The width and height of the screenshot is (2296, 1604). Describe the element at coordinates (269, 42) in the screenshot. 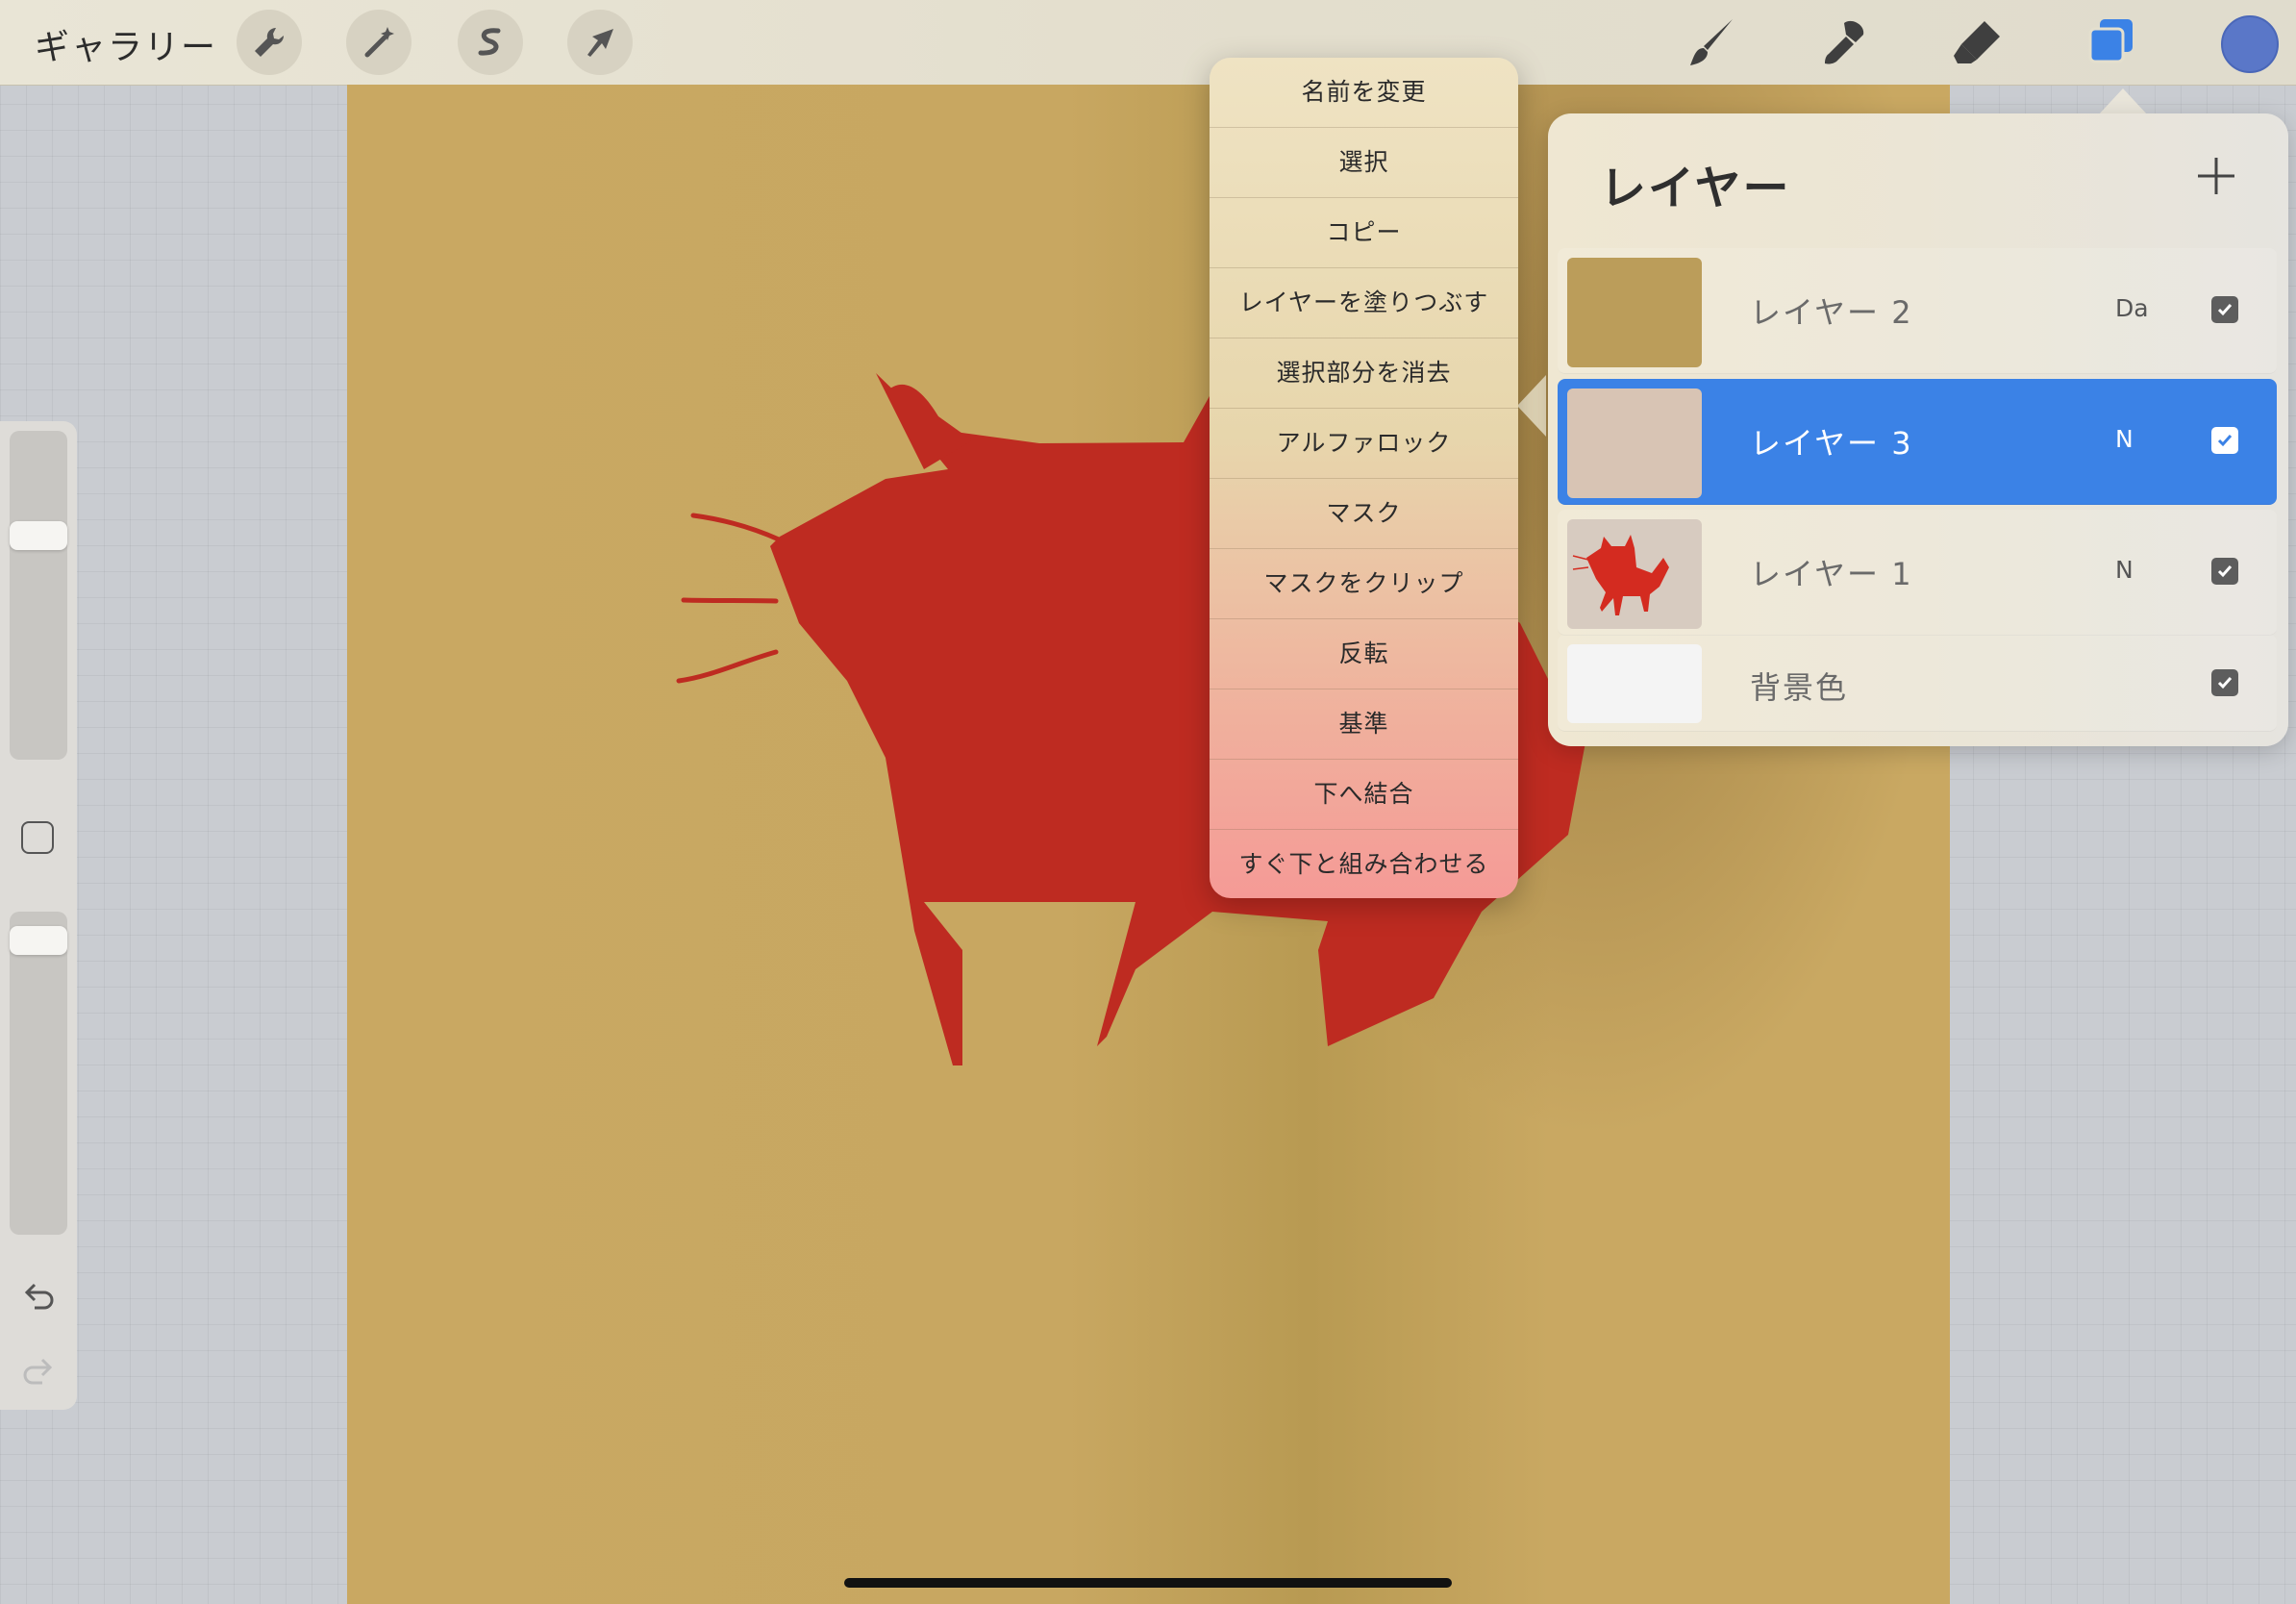

I see `wrench-icon` at that location.